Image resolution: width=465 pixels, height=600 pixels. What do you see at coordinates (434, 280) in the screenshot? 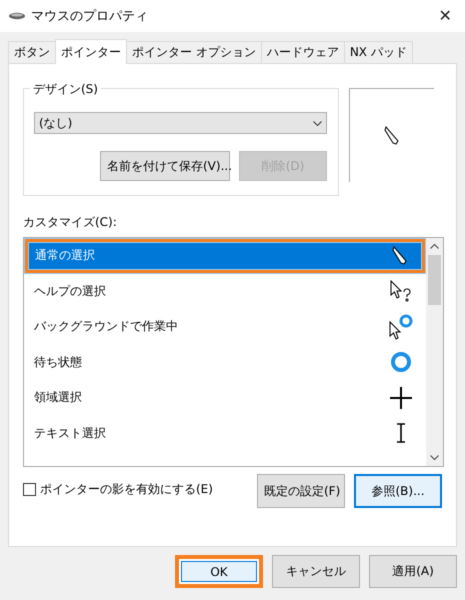
I see `scrollbar-thumb` at bounding box center [434, 280].